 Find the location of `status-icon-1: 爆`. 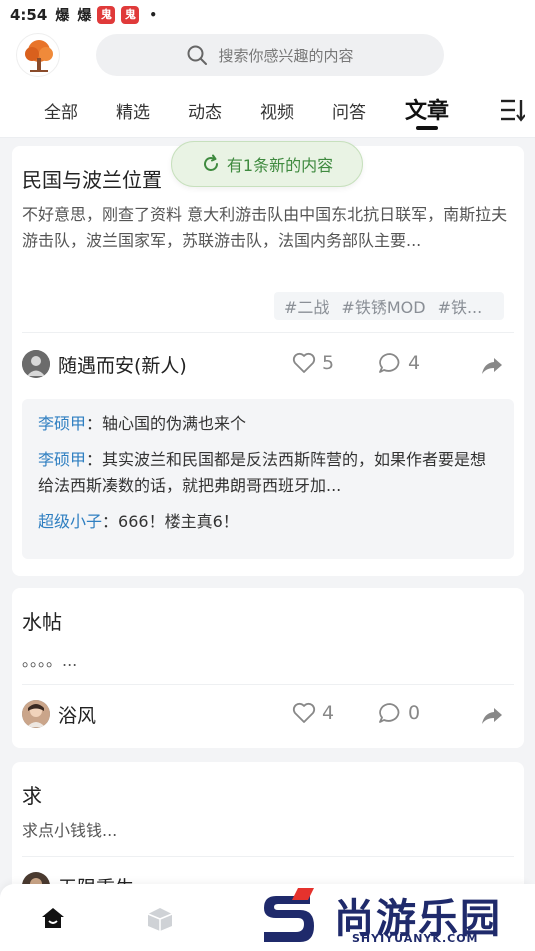

status-icon-1: 爆 is located at coordinates (62, 16).